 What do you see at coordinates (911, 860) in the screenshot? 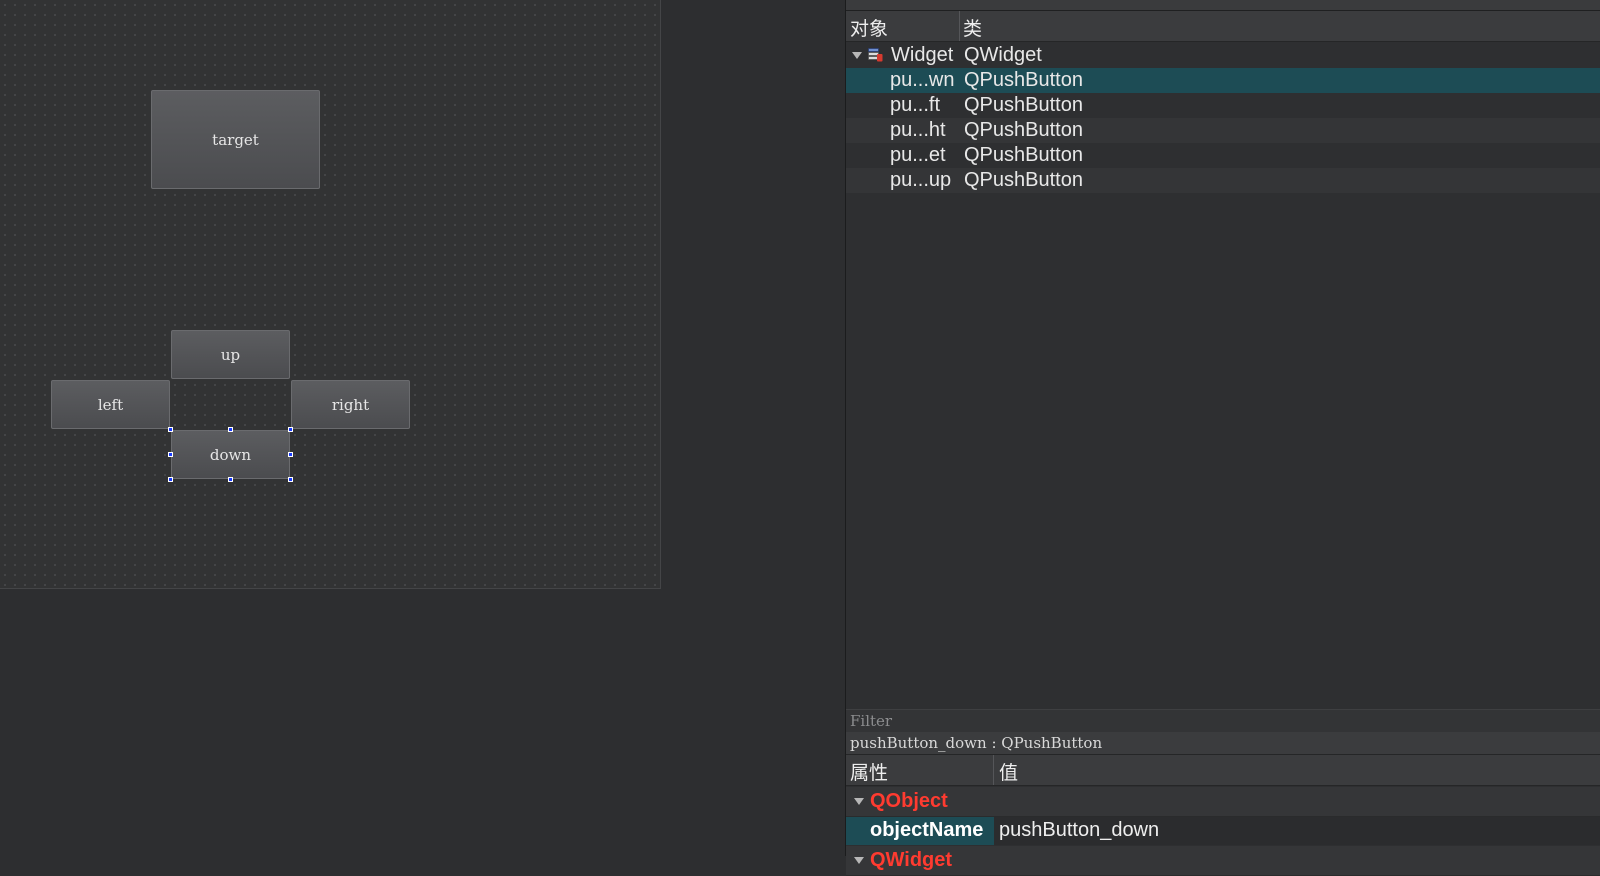
I see `property-group-title: QWidget` at bounding box center [911, 860].